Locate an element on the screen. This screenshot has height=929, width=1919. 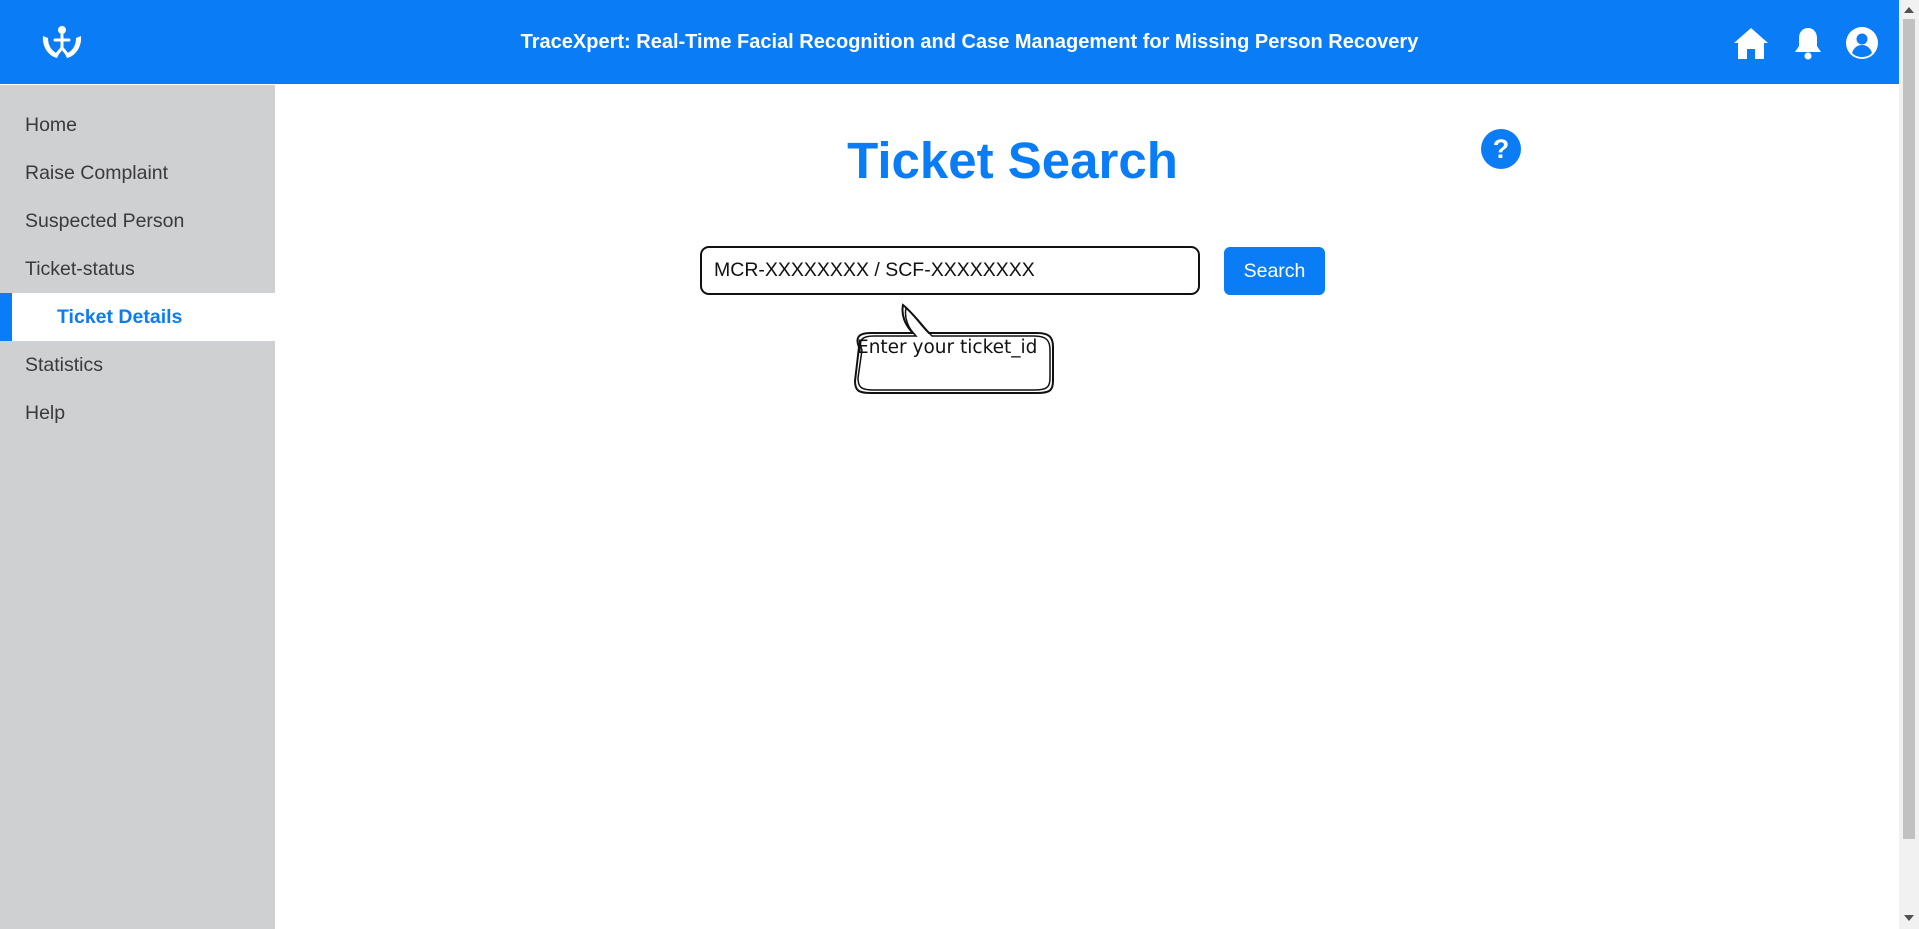
ticket-search-input is located at coordinates (950, 270).